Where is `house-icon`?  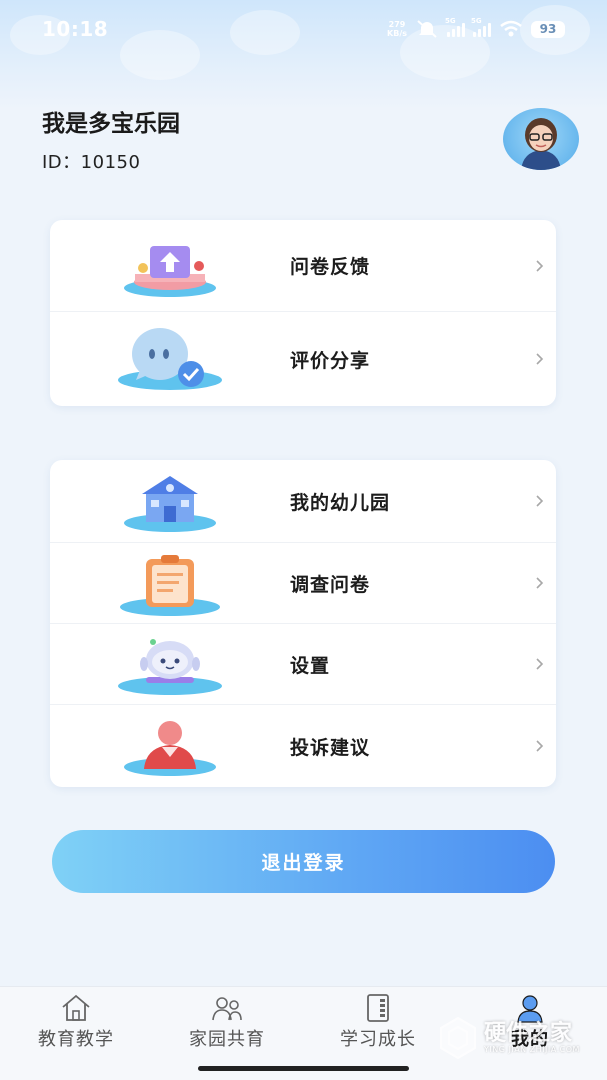 house-icon is located at coordinates (76, 1007).